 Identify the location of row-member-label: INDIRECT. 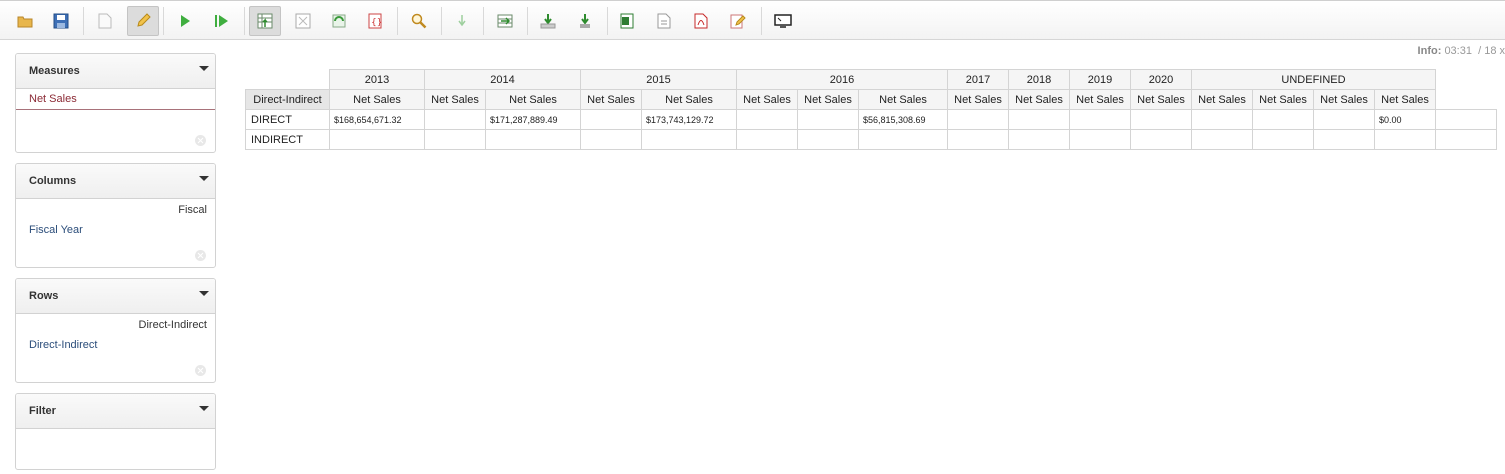
(287, 139).